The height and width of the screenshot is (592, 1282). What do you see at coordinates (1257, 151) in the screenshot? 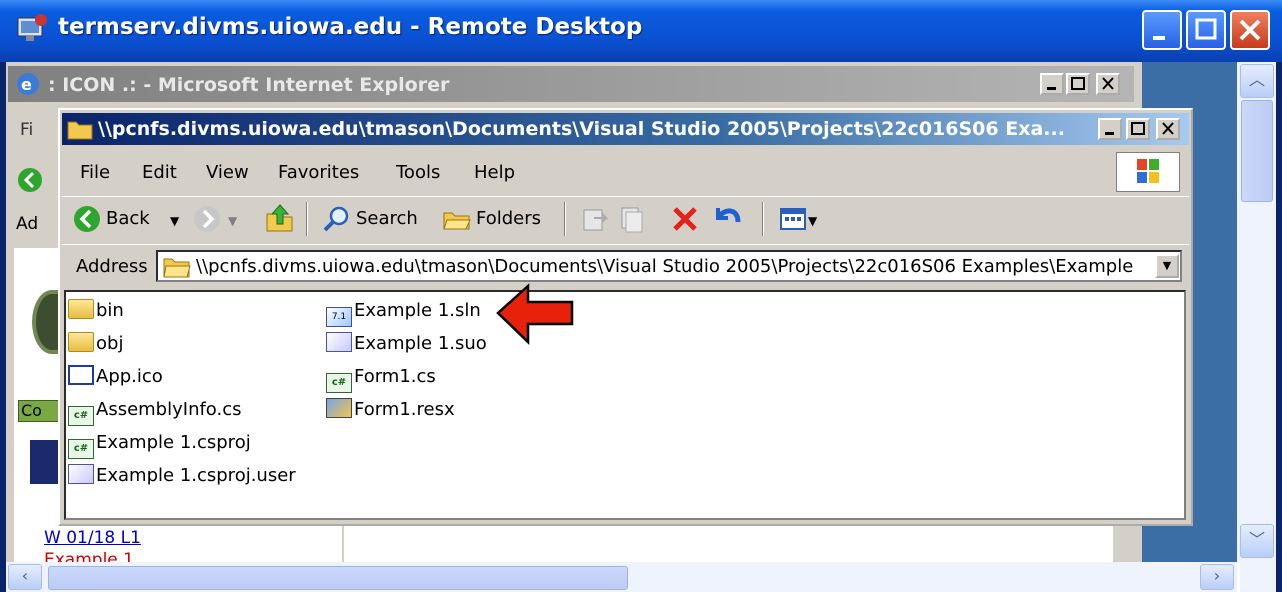
I see `vertical-scroll-thumb` at bounding box center [1257, 151].